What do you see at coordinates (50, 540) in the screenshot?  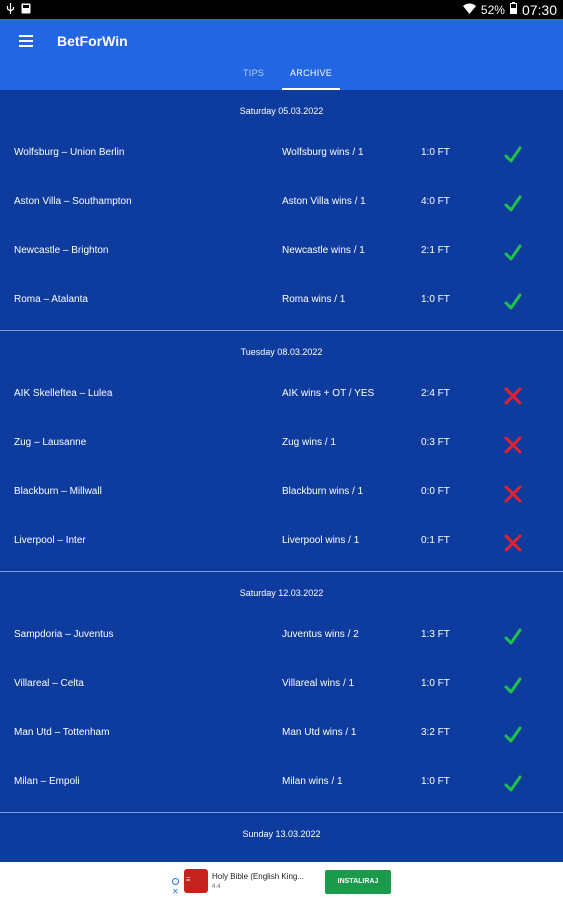 I see `match-teams: Liverpool – Inter` at bounding box center [50, 540].